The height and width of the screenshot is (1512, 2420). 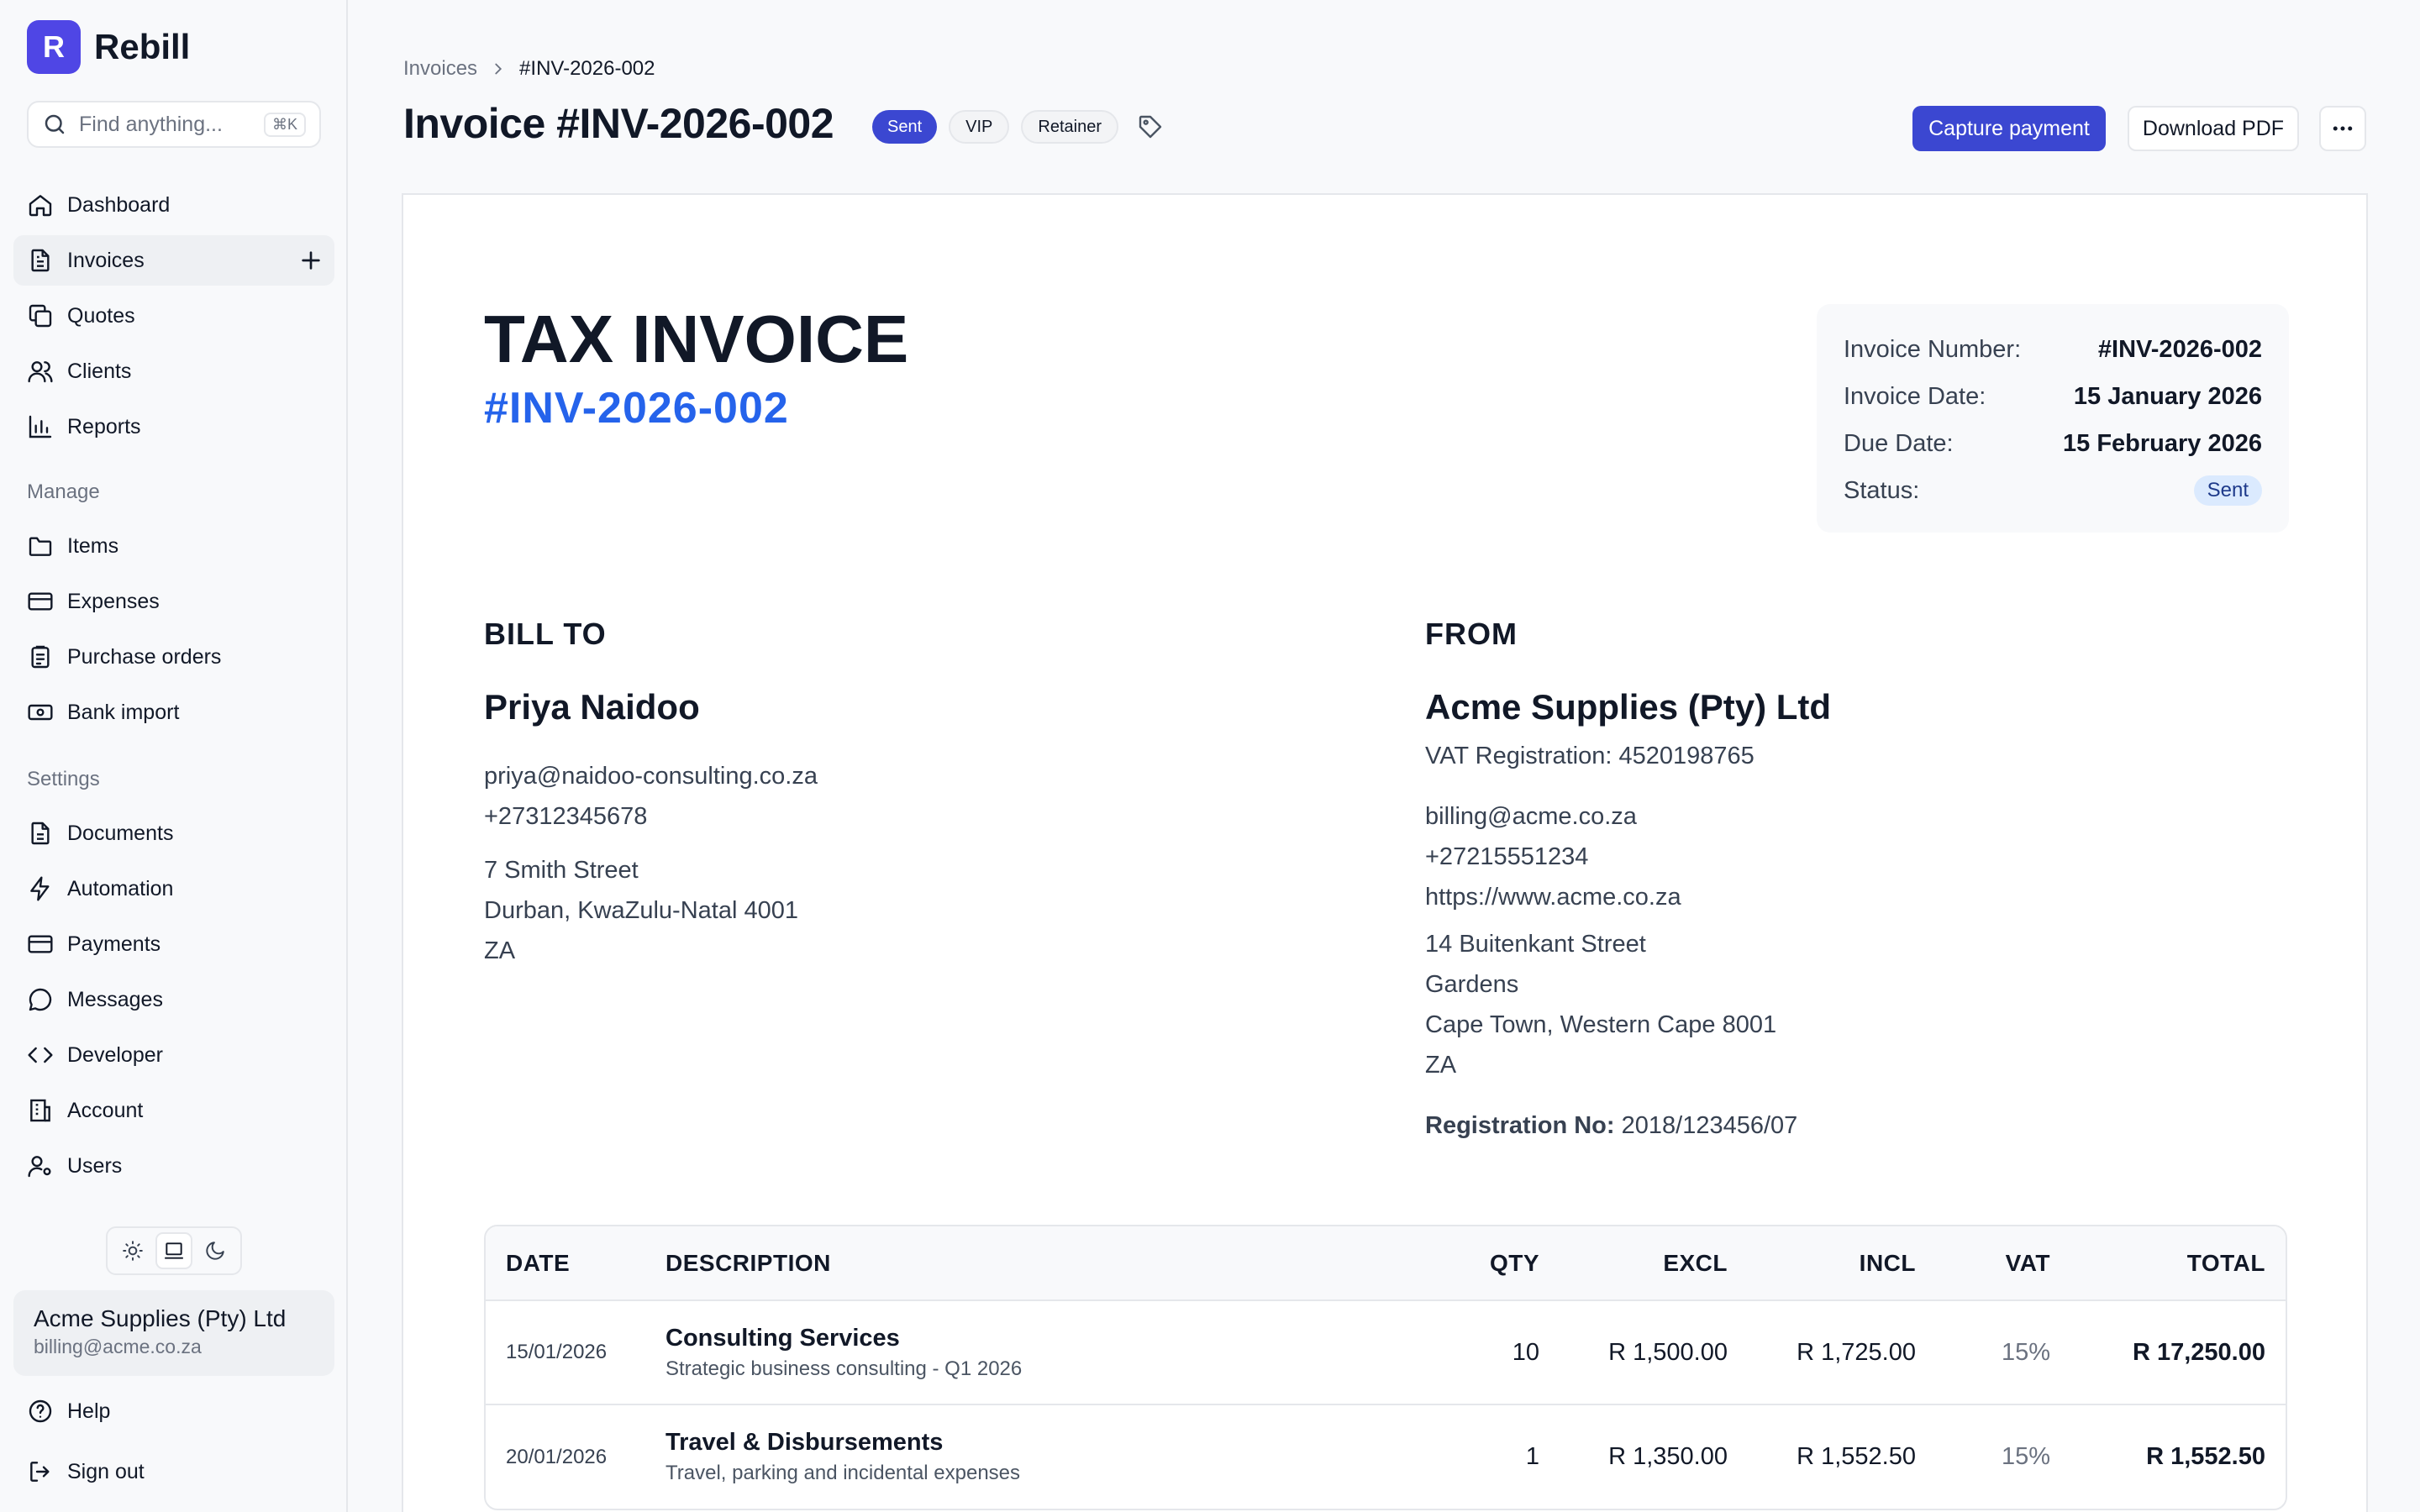 What do you see at coordinates (1589, 756) in the screenshot?
I see `company-vat: VAT Registration: 4520198765` at bounding box center [1589, 756].